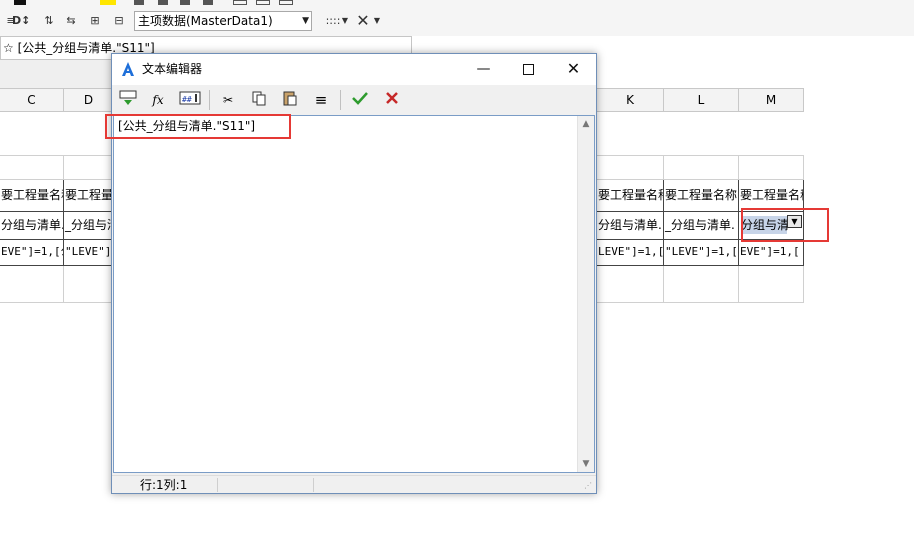  I want to click on dialog-title-bar: 文本编辑器 — ✕, so click(354, 69).